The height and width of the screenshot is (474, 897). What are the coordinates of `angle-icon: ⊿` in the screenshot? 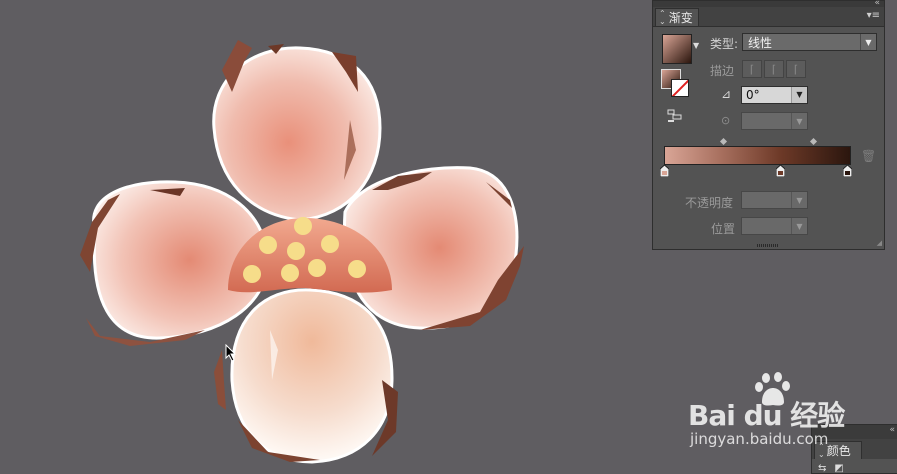 It's located at (726, 94).